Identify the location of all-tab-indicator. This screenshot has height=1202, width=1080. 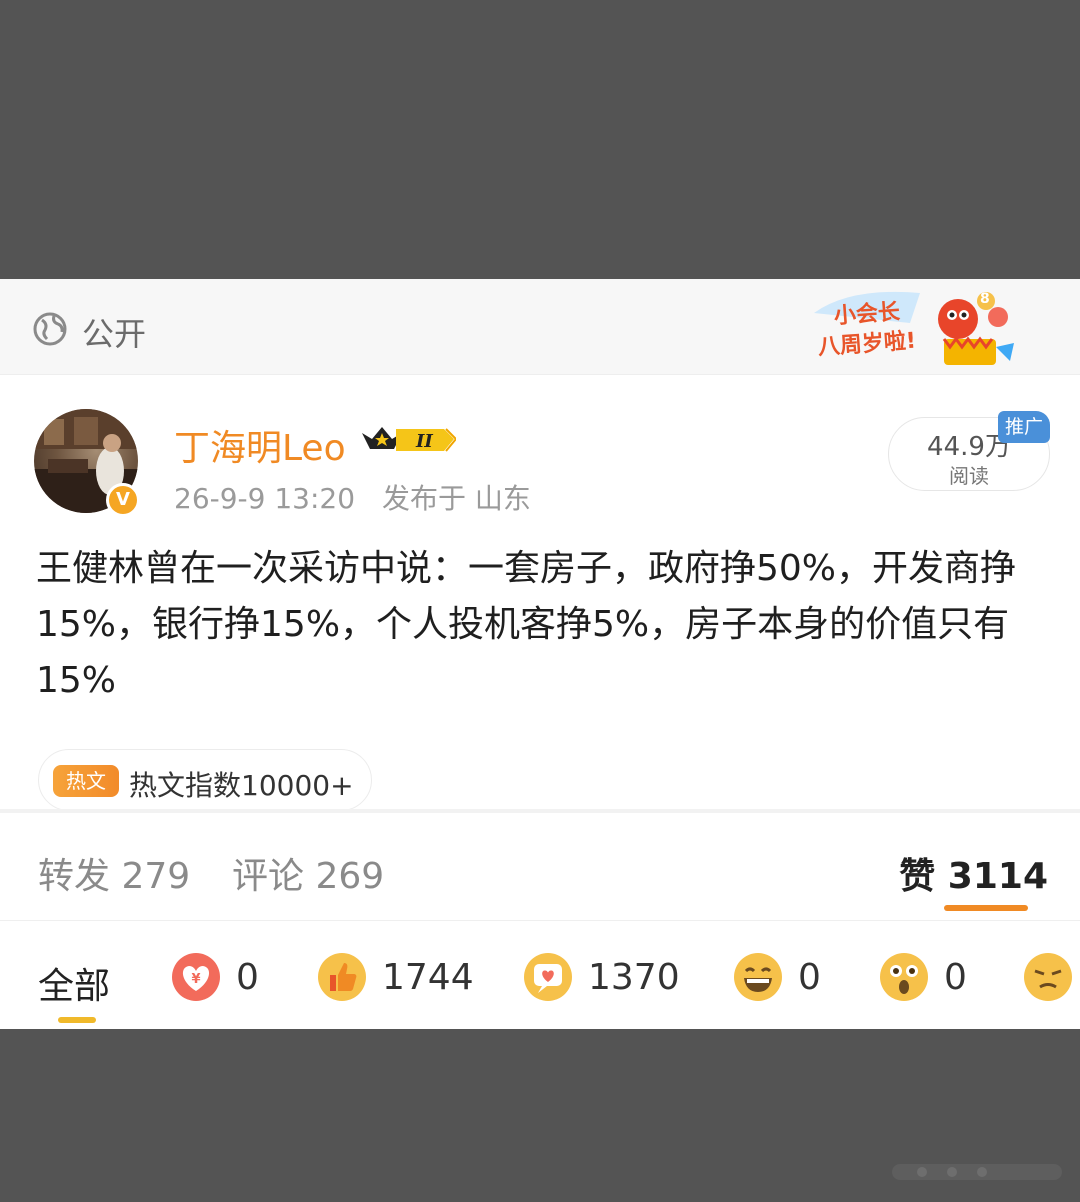
(77, 1020).